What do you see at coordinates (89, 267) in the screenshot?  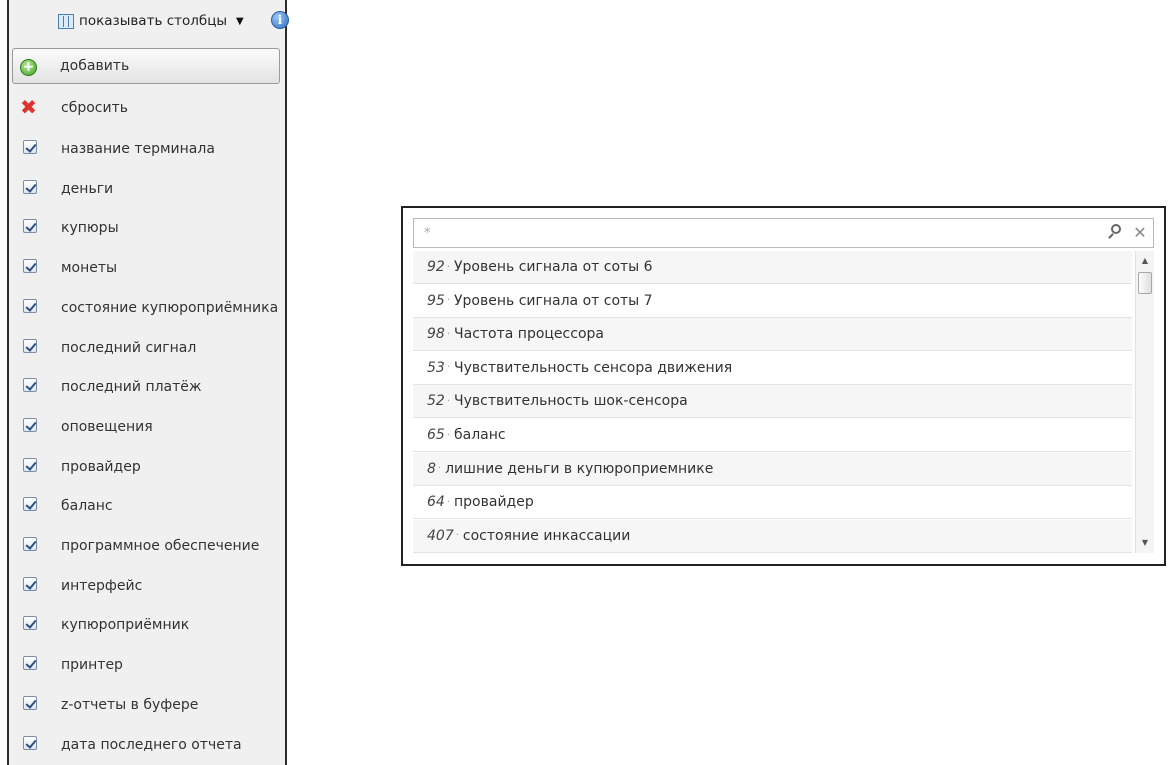 I see `column-toggle-label: монеты` at bounding box center [89, 267].